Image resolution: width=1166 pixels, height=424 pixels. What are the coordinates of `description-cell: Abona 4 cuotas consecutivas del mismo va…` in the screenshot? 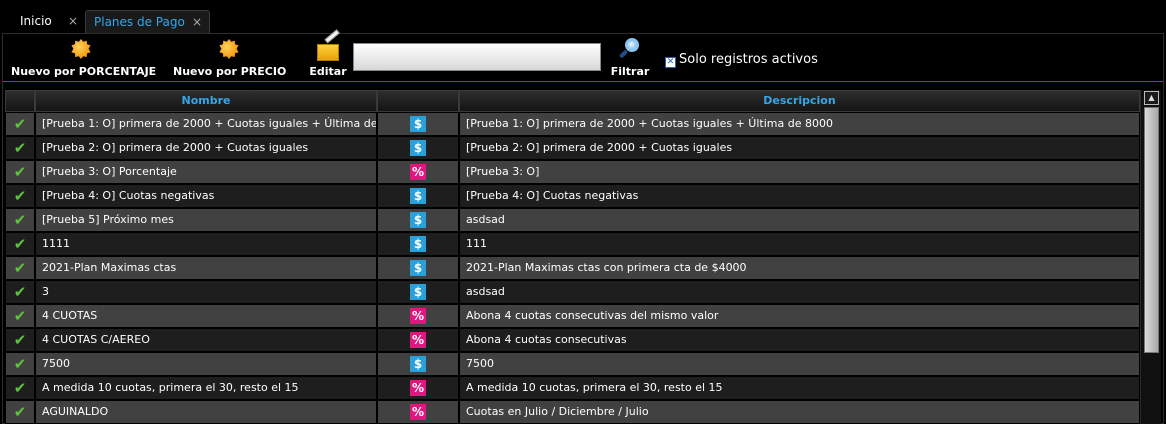 It's located at (799, 316).